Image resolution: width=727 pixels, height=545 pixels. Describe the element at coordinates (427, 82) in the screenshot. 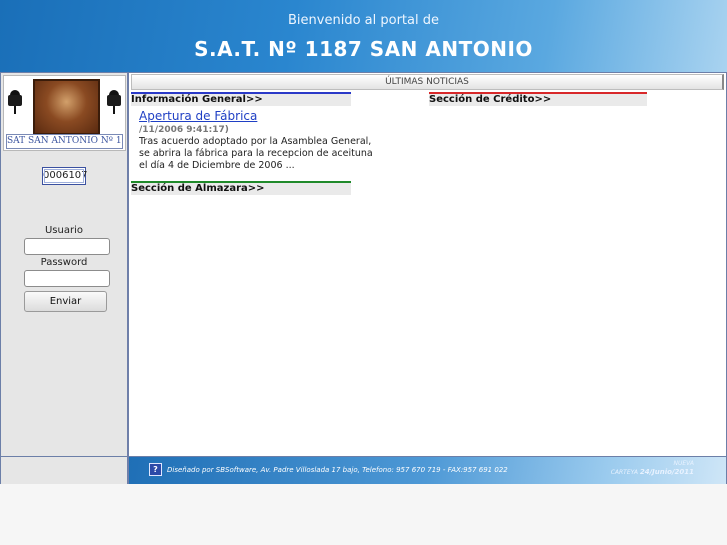

I see `news-heading: ÚLTIMAS NOTICIAS` at that location.